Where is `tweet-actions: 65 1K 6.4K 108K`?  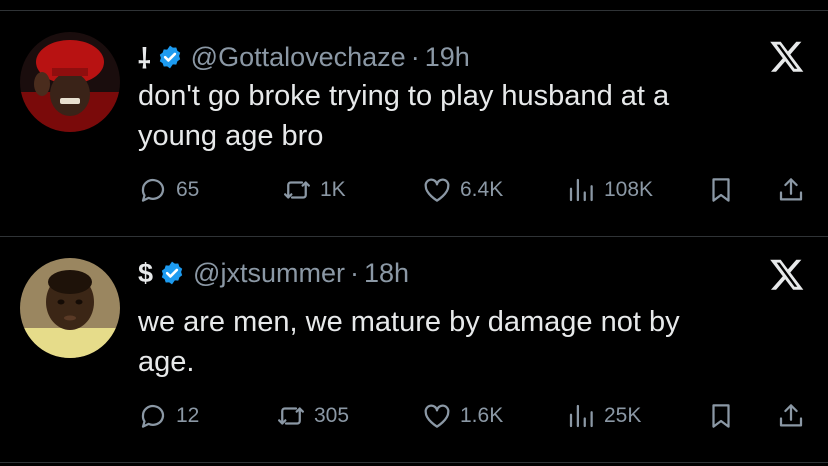
tweet-actions: 65 1K 6.4K 108K is located at coordinates (414, 190).